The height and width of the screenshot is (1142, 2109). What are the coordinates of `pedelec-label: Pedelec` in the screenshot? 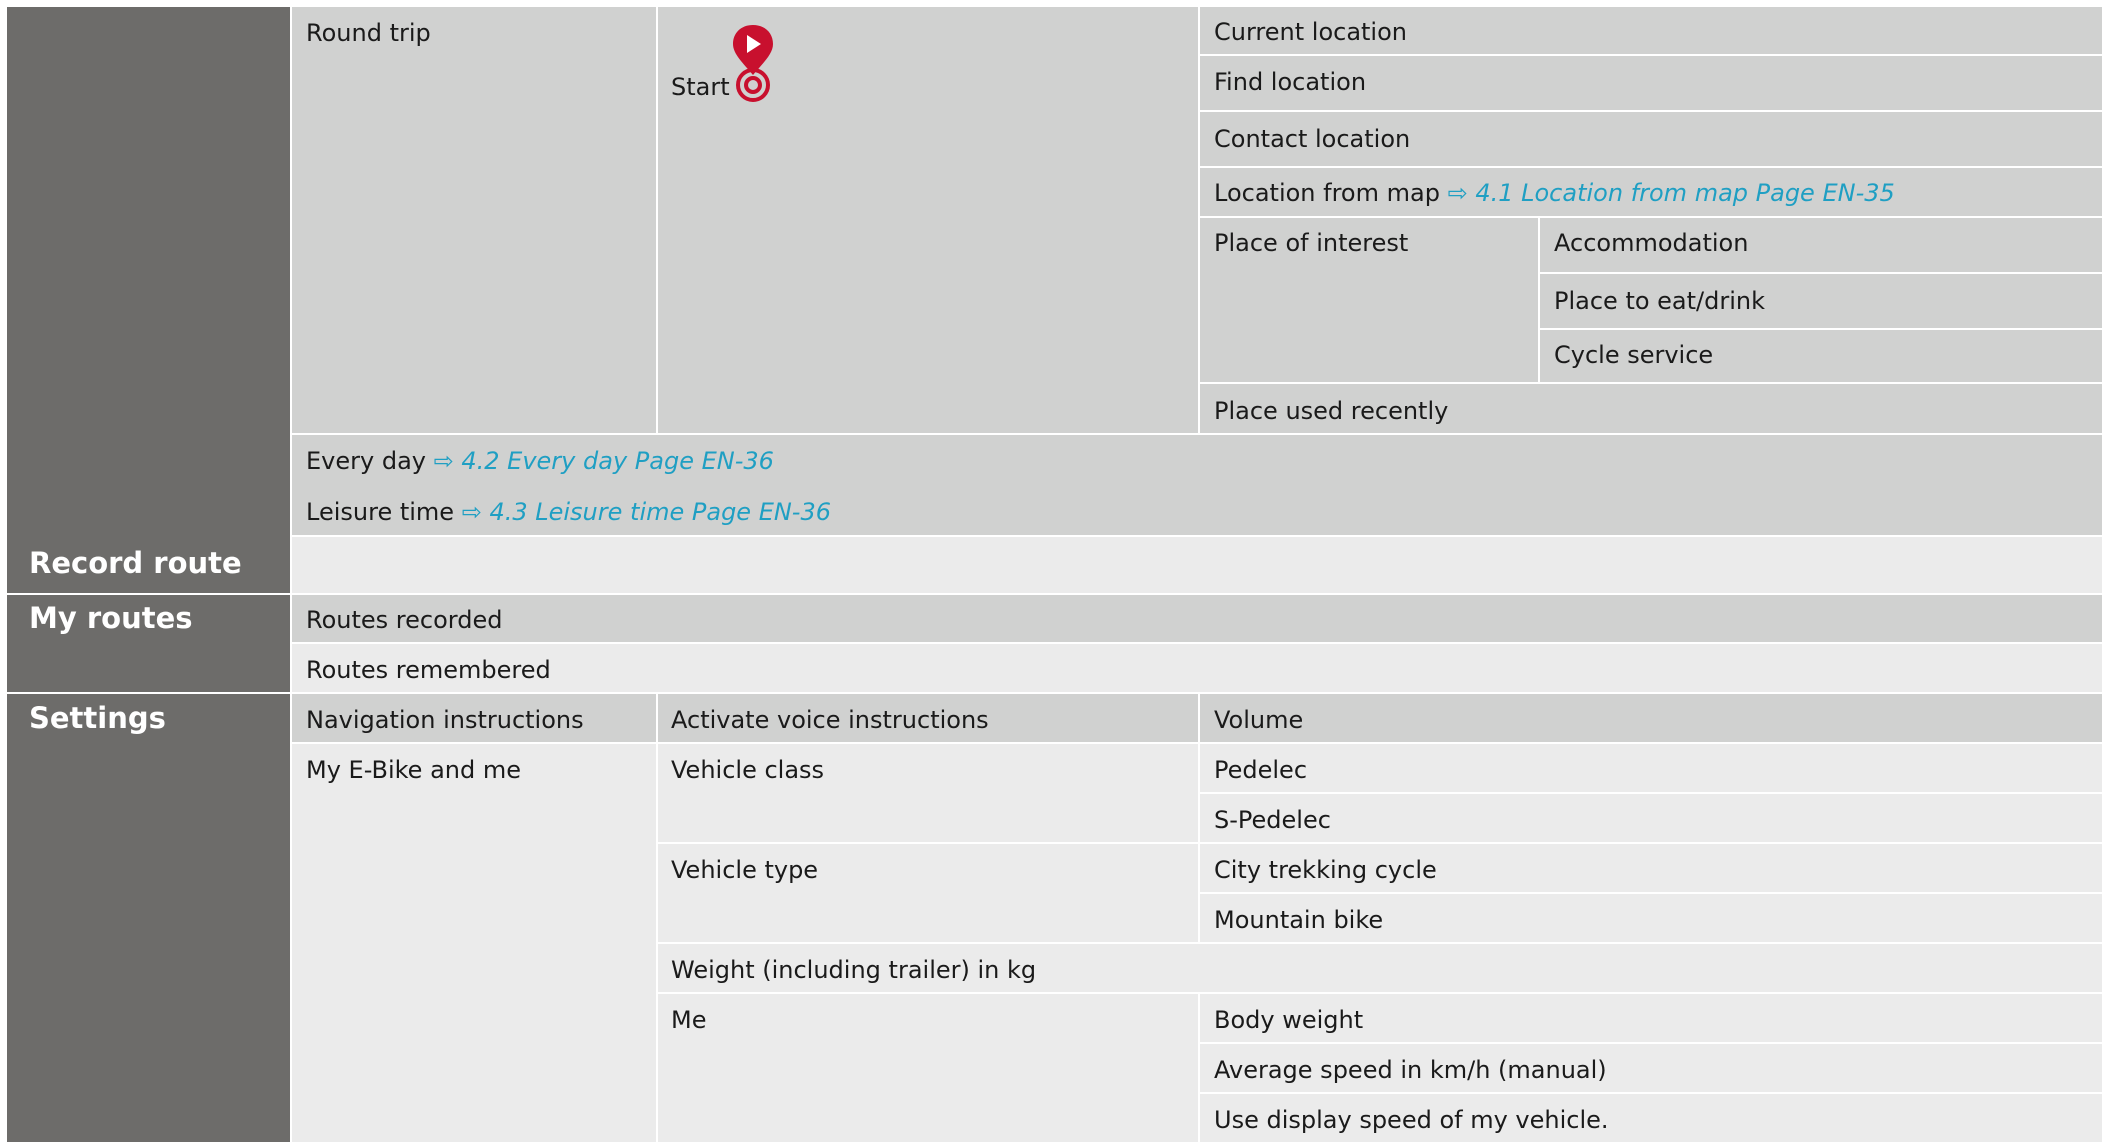 It's located at (1261, 770).